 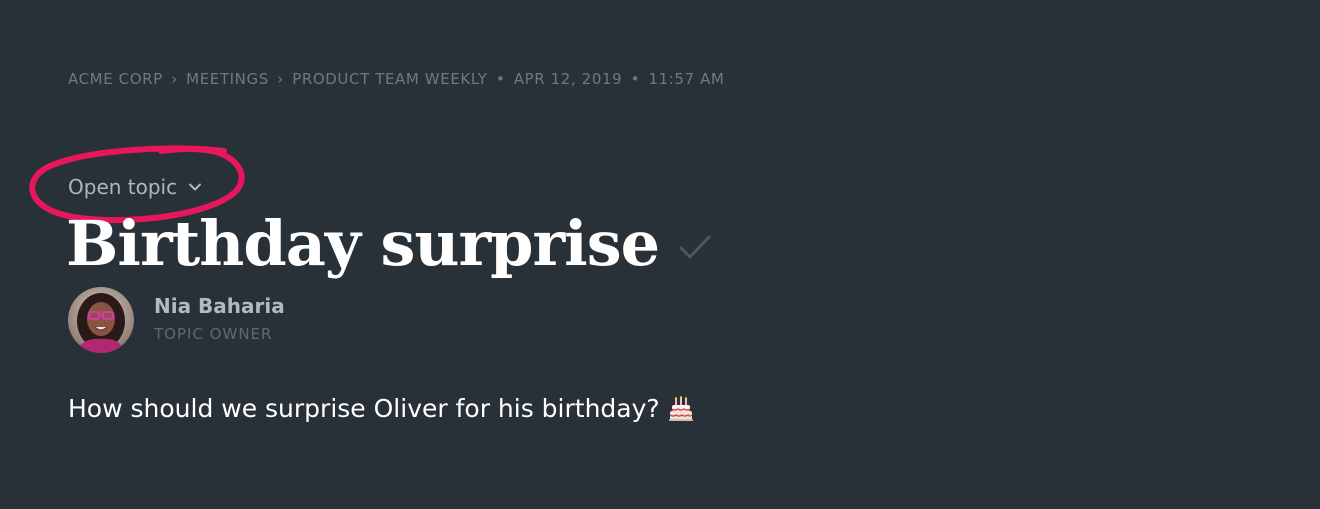 What do you see at coordinates (680, 408) in the screenshot?
I see `birthday-cake-icon` at bounding box center [680, 408].